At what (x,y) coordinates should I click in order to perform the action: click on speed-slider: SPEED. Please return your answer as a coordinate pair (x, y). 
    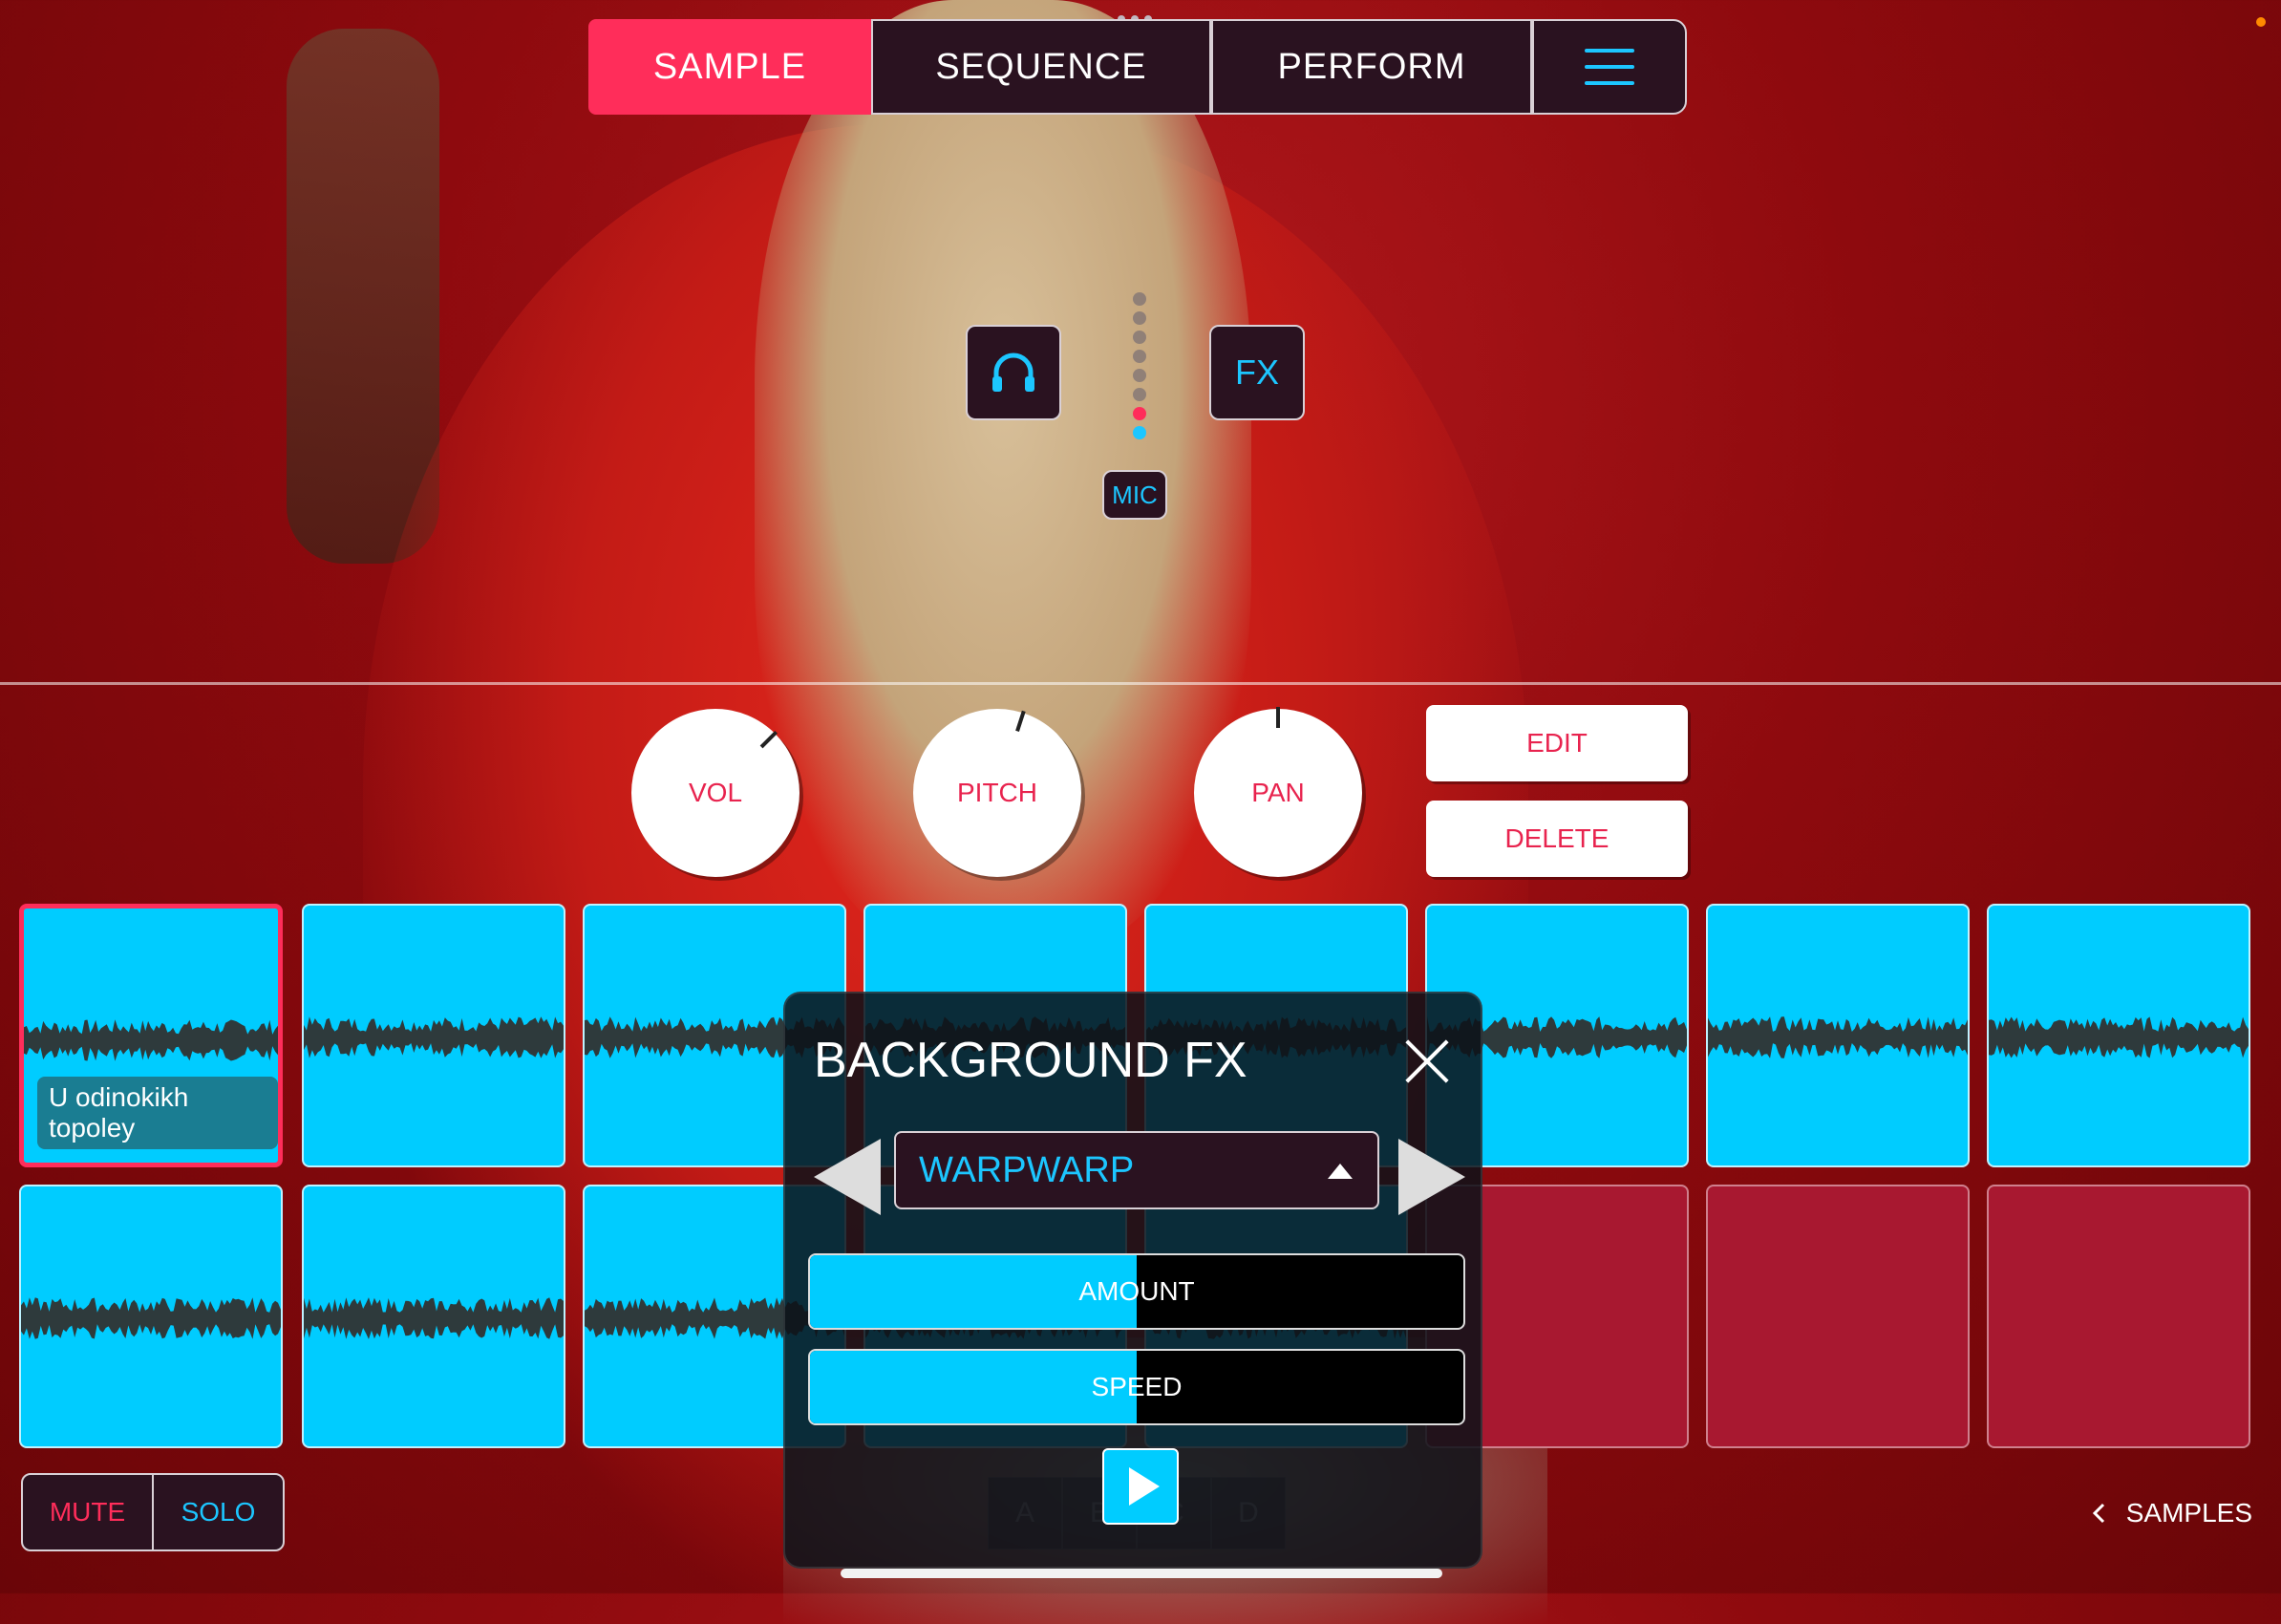
    Looking at the image, I should click on (1136, 1387).